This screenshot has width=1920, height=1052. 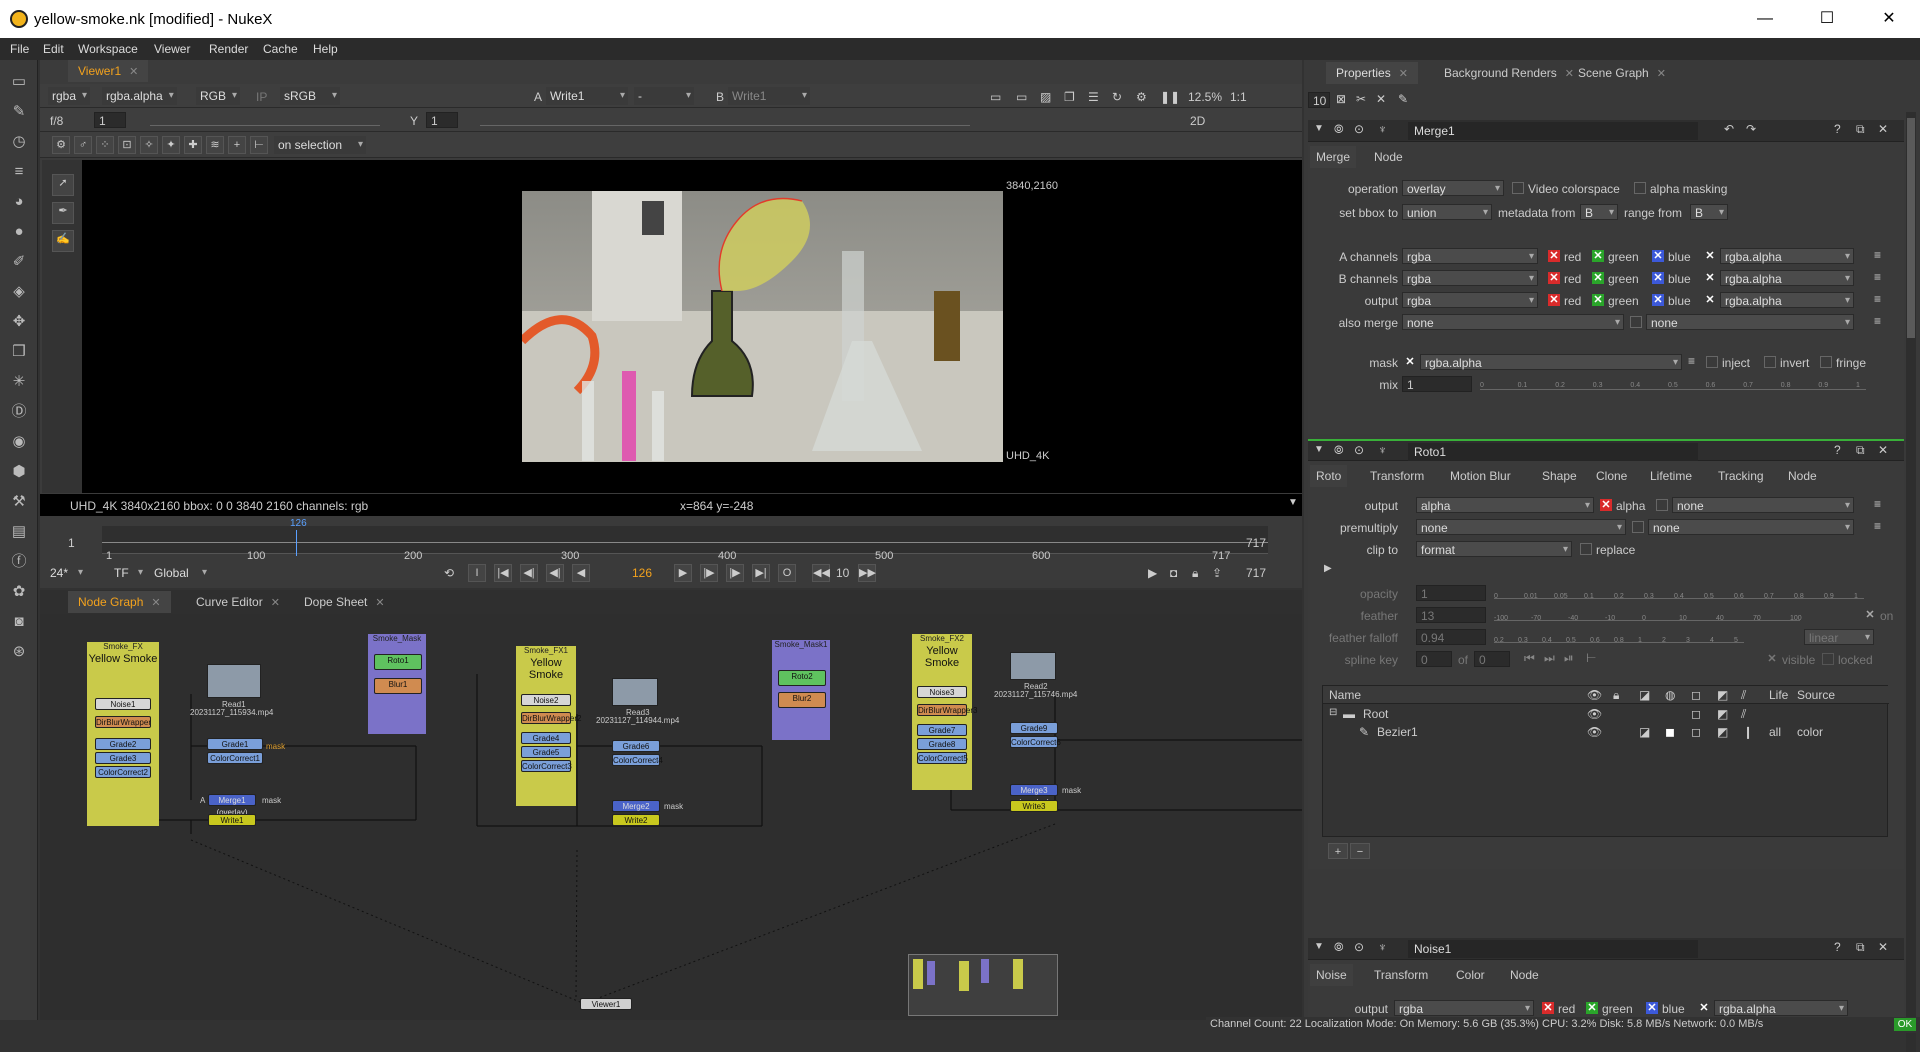 What do you see at coordinates (63, 185) in the screenshot?
I see `select-tool-icon: ➚` at bounding box center [63, 185].